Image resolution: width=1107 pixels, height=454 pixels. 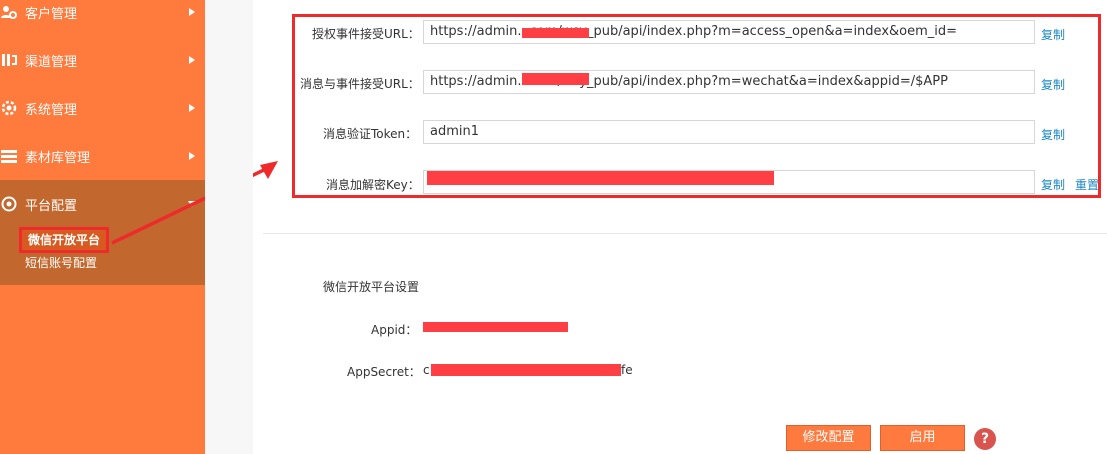 What do you see at coordinates (1087, 184) in the screenshot?
I see `reset-key-button: 重置` at bounding box center [1087, 184].